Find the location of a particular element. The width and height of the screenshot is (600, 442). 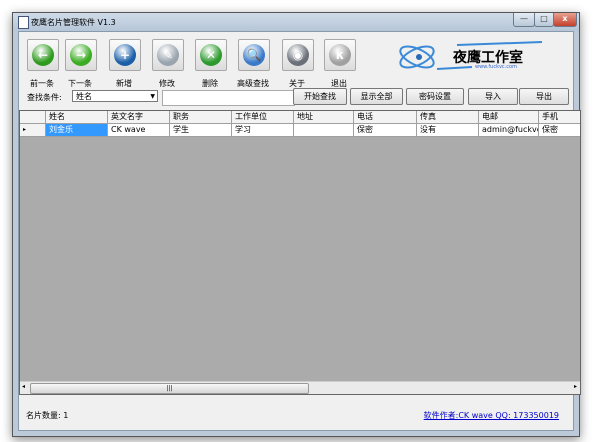

column-header: 传真 is located at coordinates (448, 117).